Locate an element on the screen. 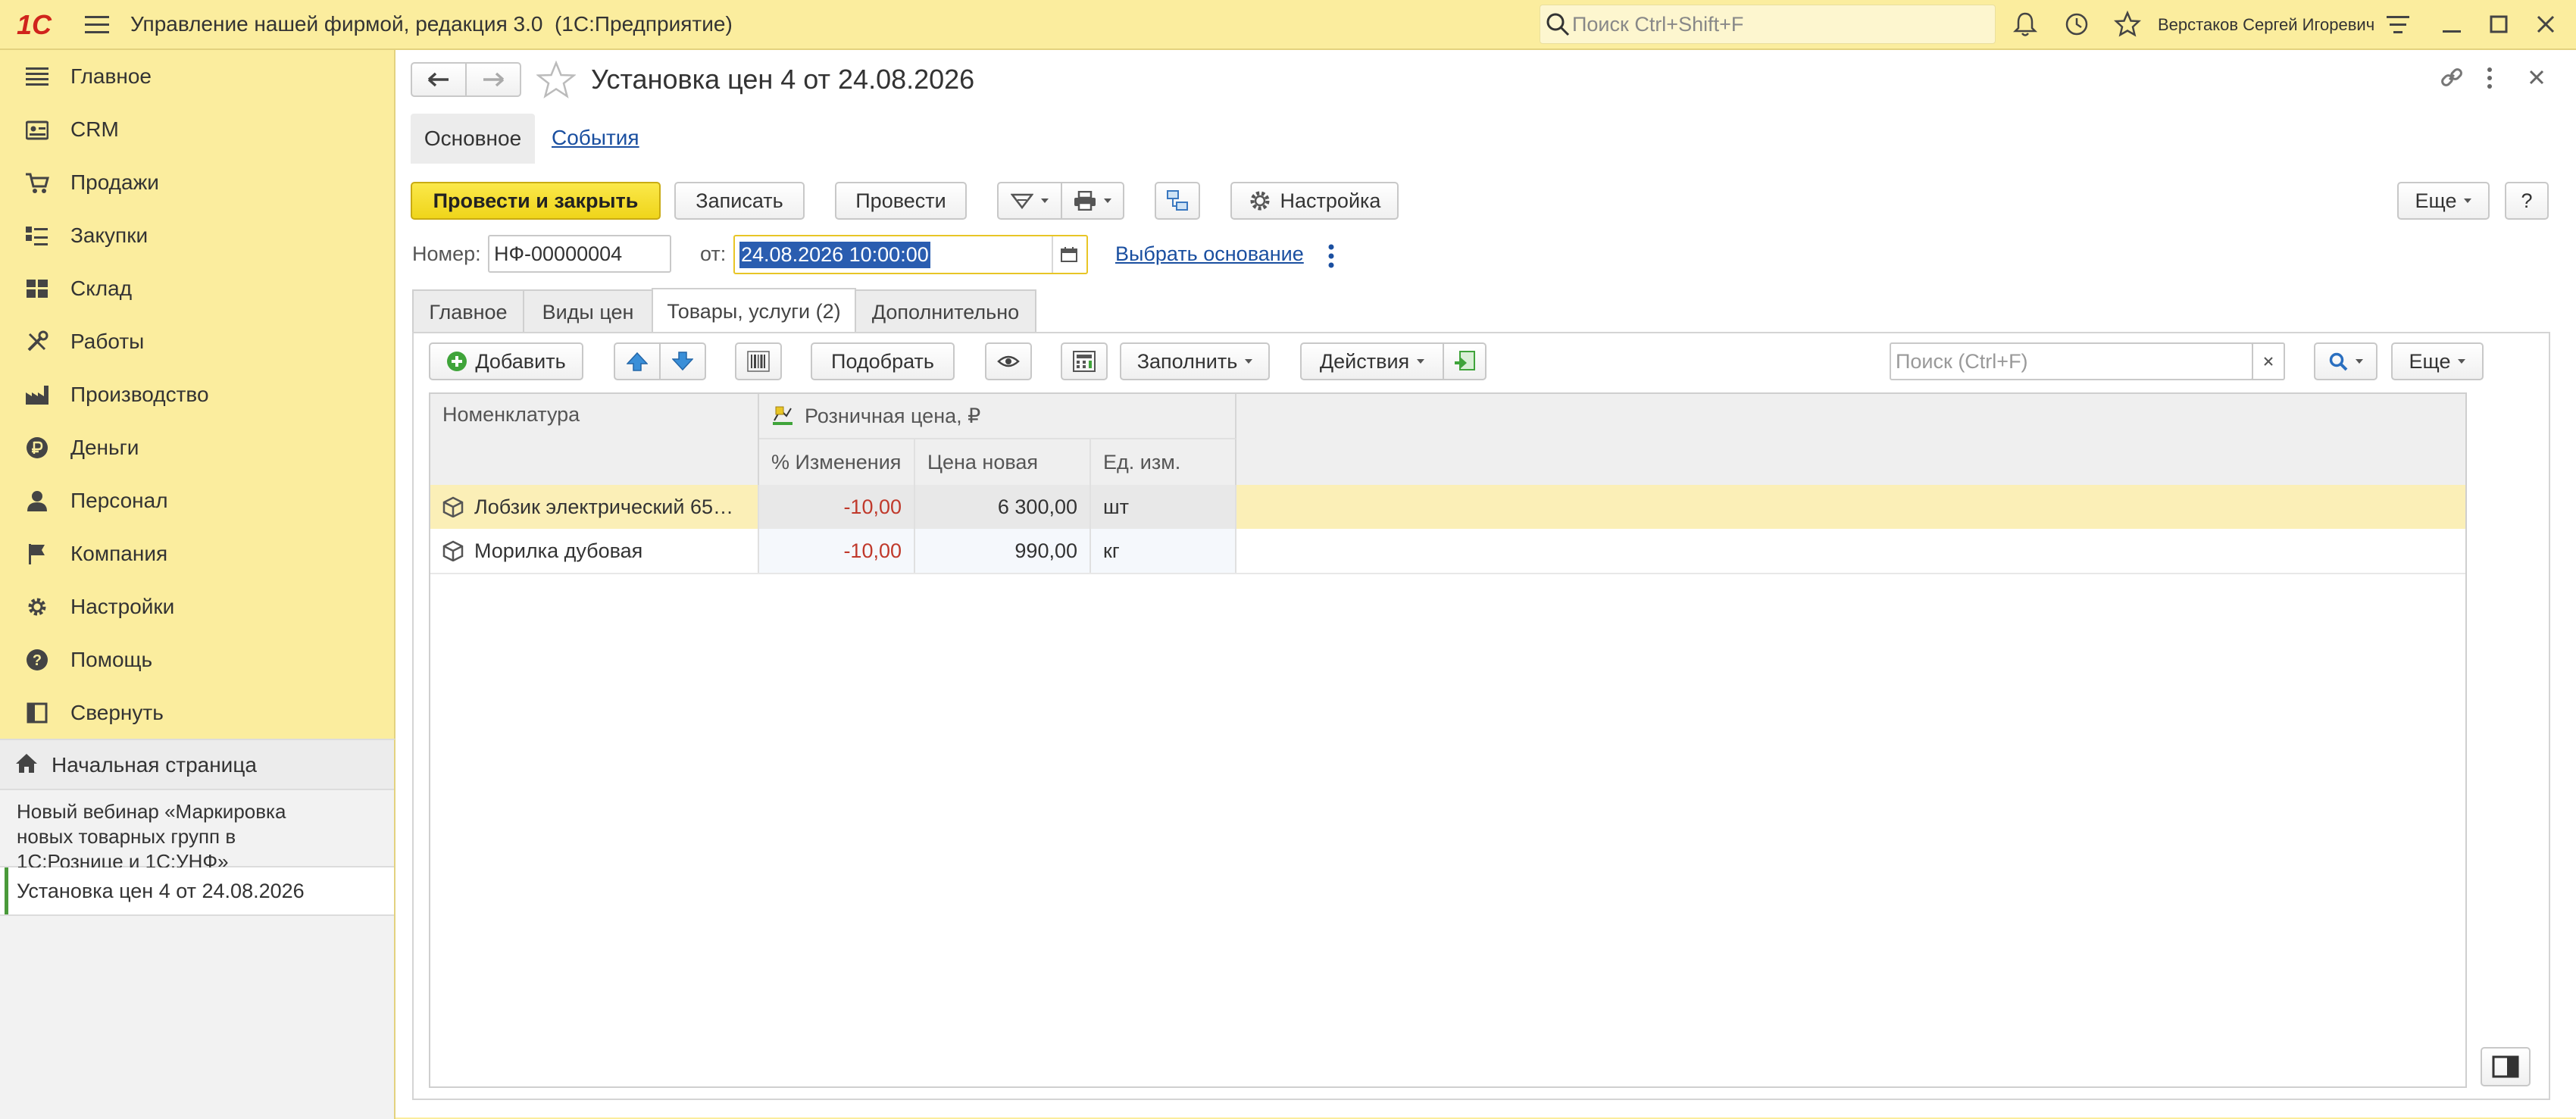 The width and height of the screenshot is (2576, 1119). close-window-icon is located at coordinates (2545, 24).